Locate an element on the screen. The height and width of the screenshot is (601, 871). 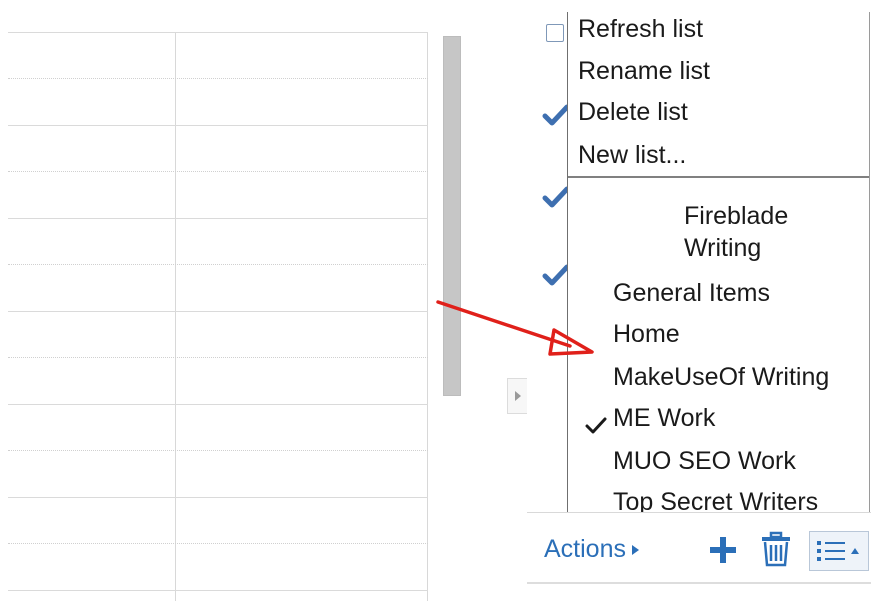
list-item-general-items: General Items is located at coordinates (691, 293).